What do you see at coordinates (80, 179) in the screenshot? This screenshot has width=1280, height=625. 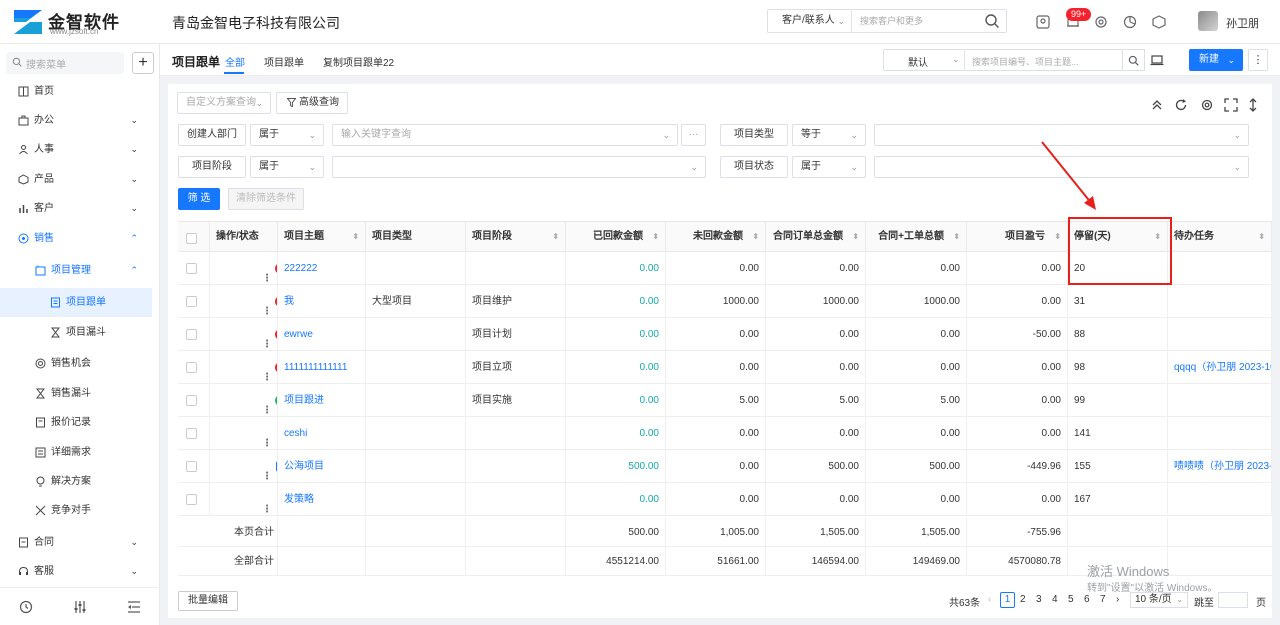 I see `sidebar-item-product: 产品 ⌄` at bounding box center [80, 179].